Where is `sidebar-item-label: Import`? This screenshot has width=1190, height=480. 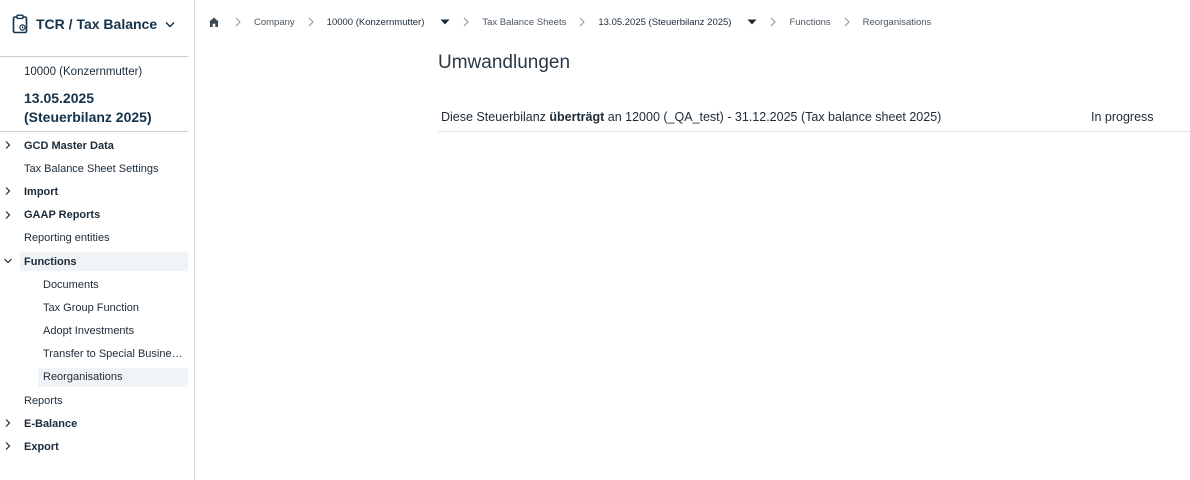 sidebar-item-label: Import is located at coordinates (41, 191).